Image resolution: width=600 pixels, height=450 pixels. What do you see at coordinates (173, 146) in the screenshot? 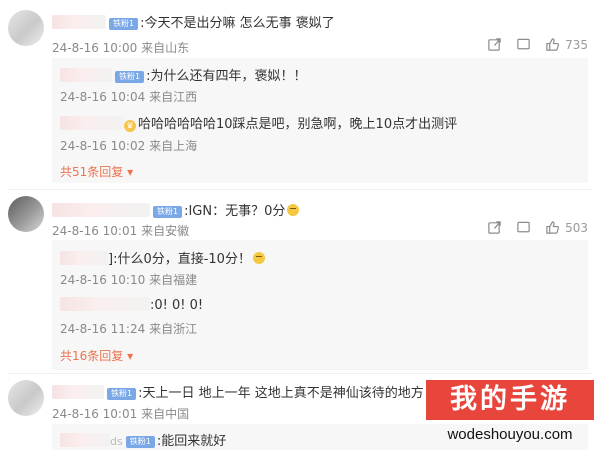
I see `location: 来自上海` at bounding box center [173, 146].